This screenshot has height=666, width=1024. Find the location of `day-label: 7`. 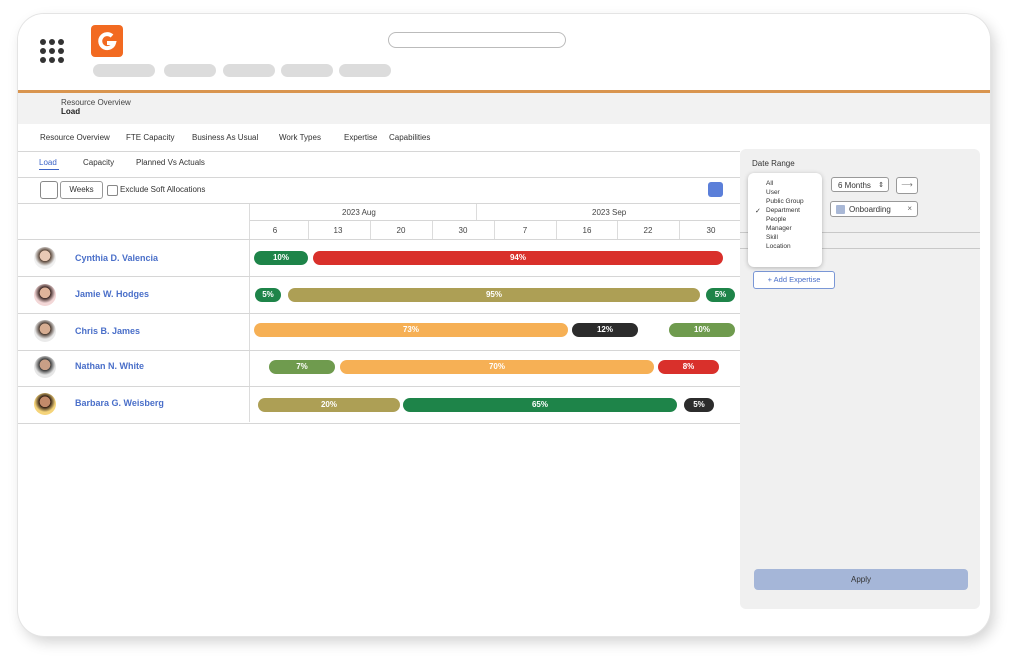

day-label: 7 is located at coordinates (525, 230).